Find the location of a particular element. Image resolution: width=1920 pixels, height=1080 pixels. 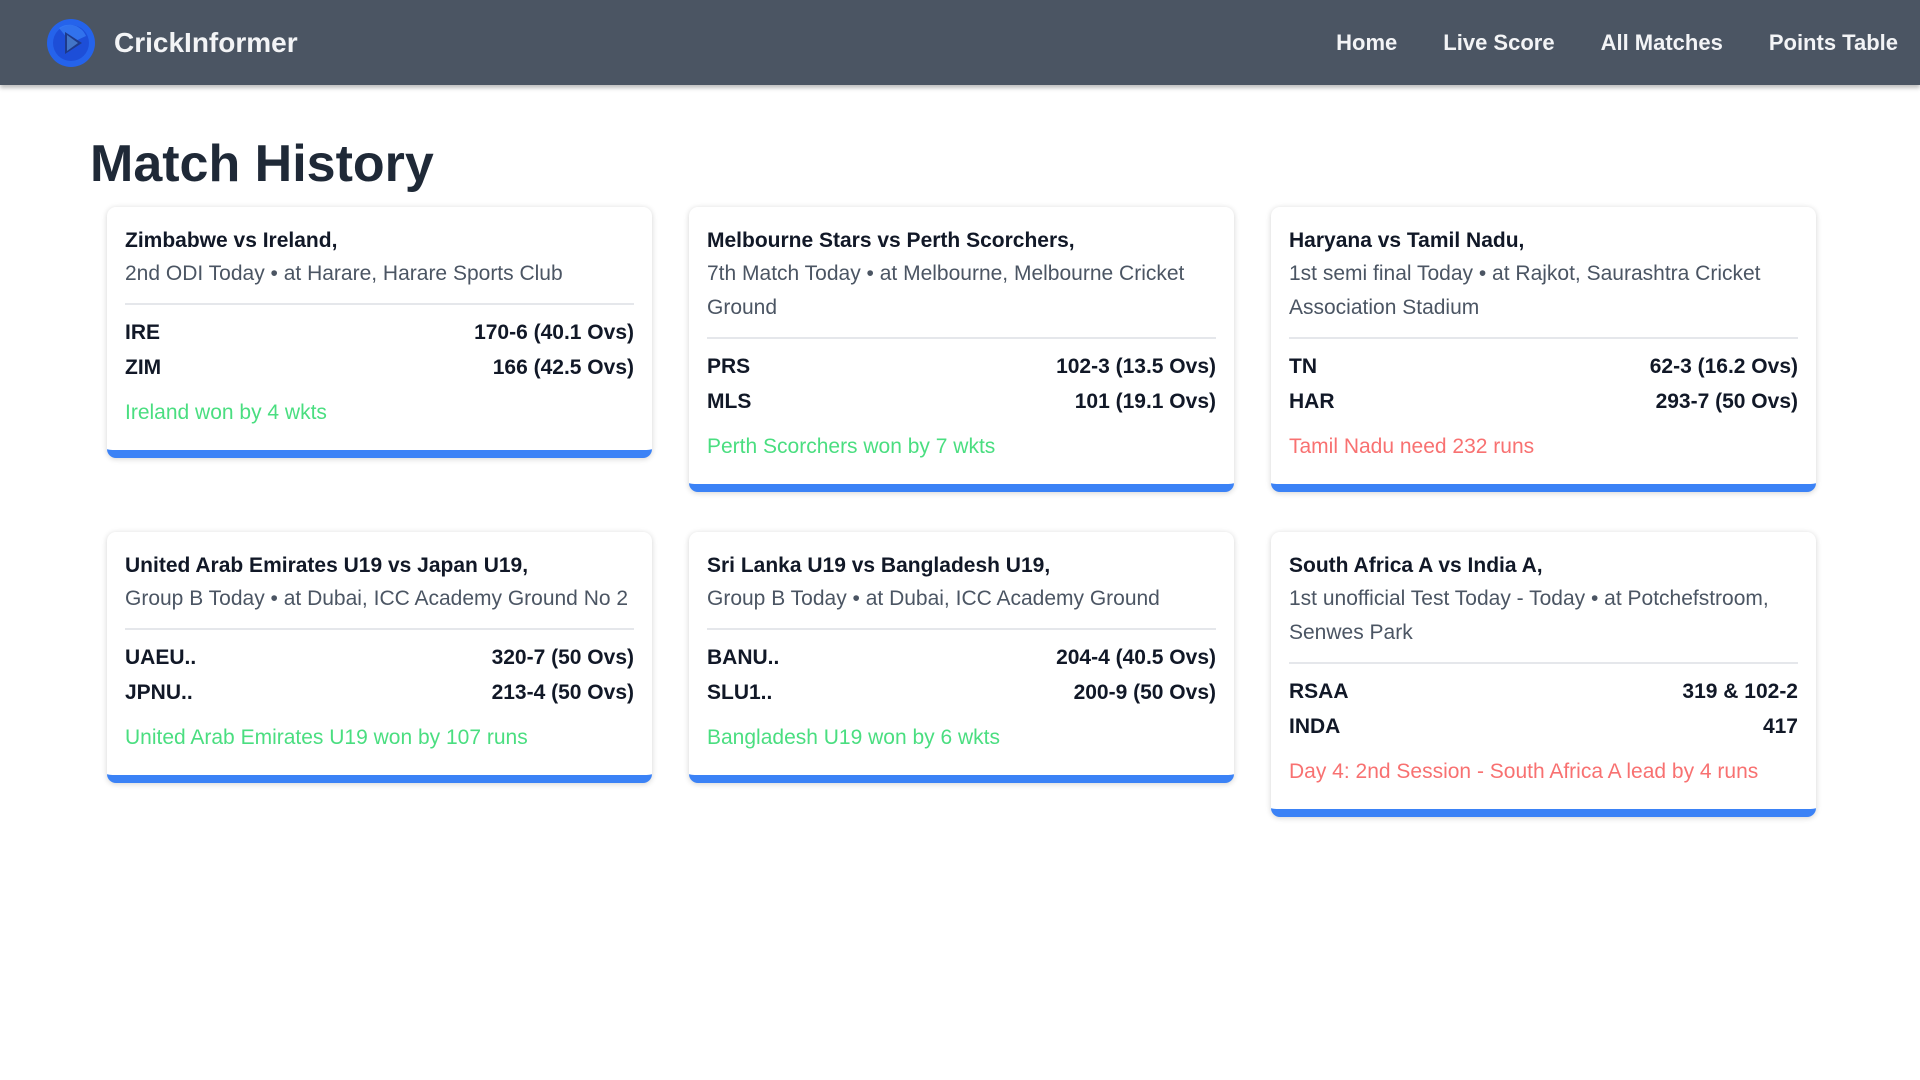

brand-link: CrickInformer is located at coordinates (172, 43).